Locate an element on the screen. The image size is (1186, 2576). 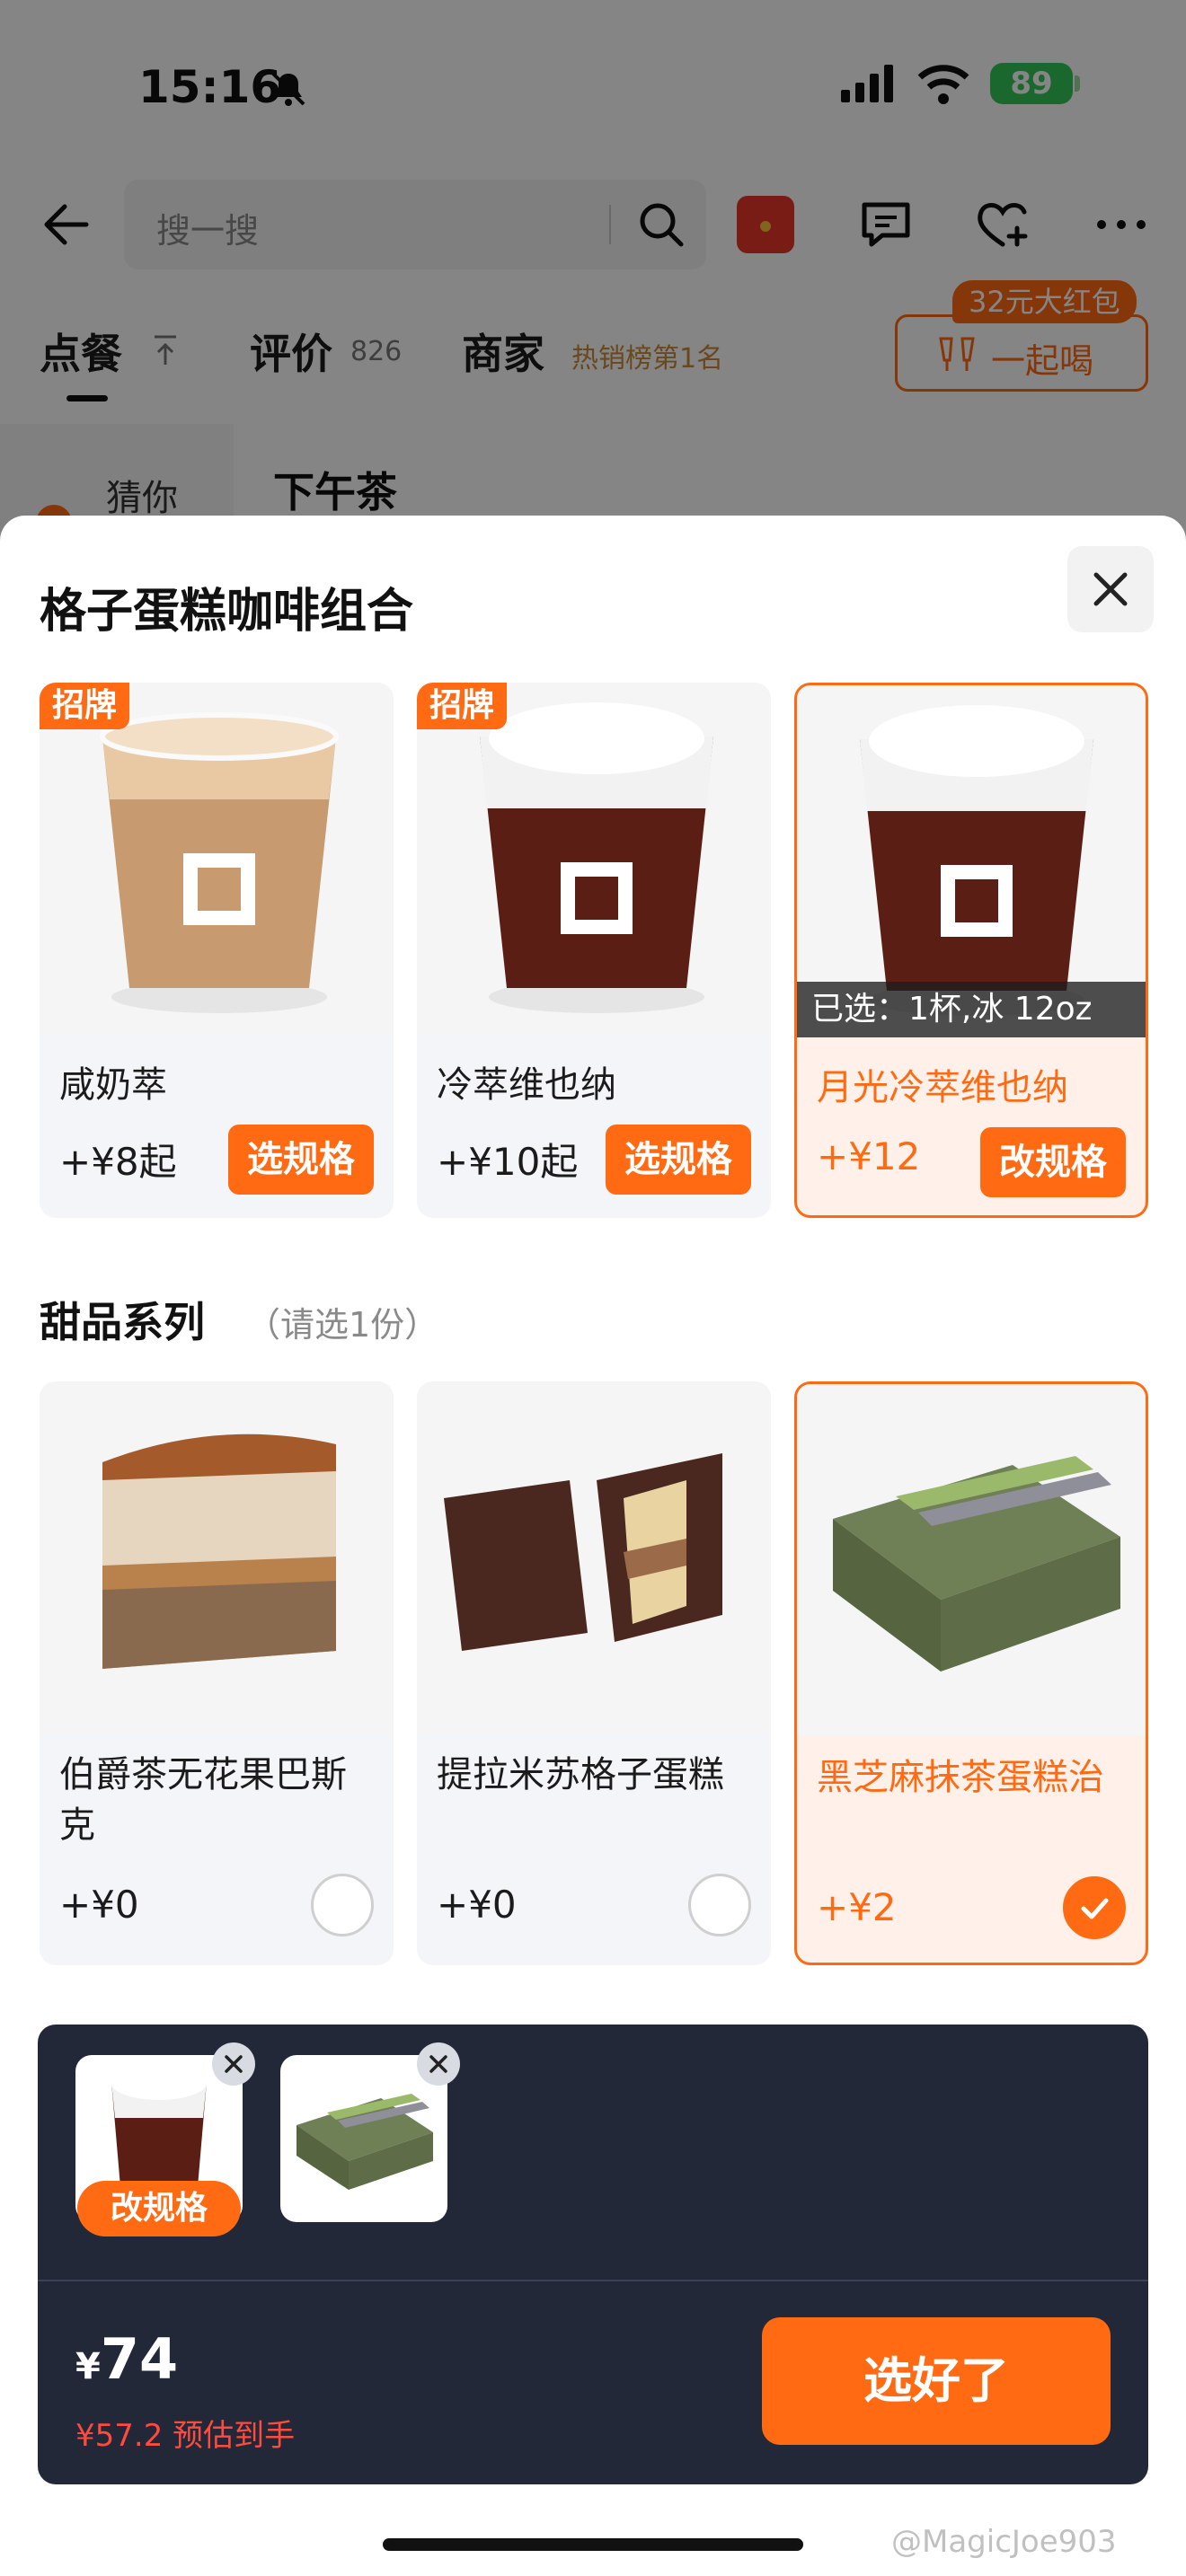
total-amount: 74 is located at coordinates (139, 2359).